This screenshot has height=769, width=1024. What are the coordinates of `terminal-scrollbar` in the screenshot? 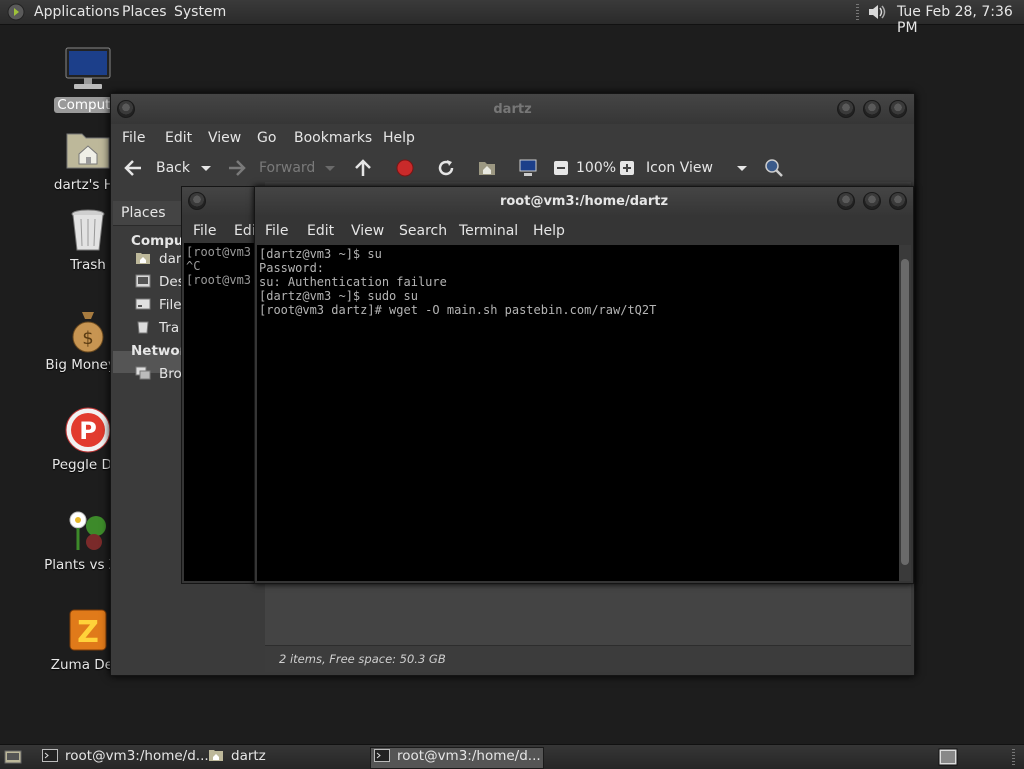 It's located at (905, 413).